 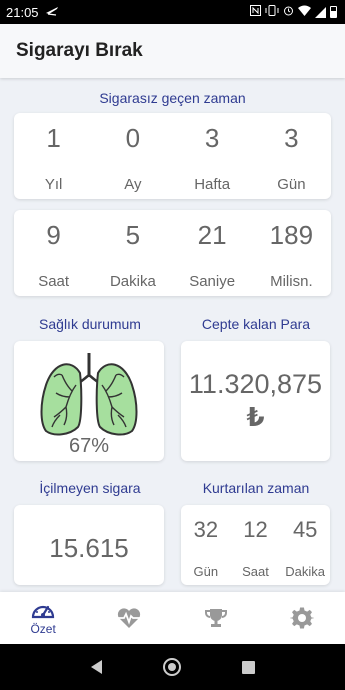 I want to click on stat-value: 5, so click(x=133, y=235).